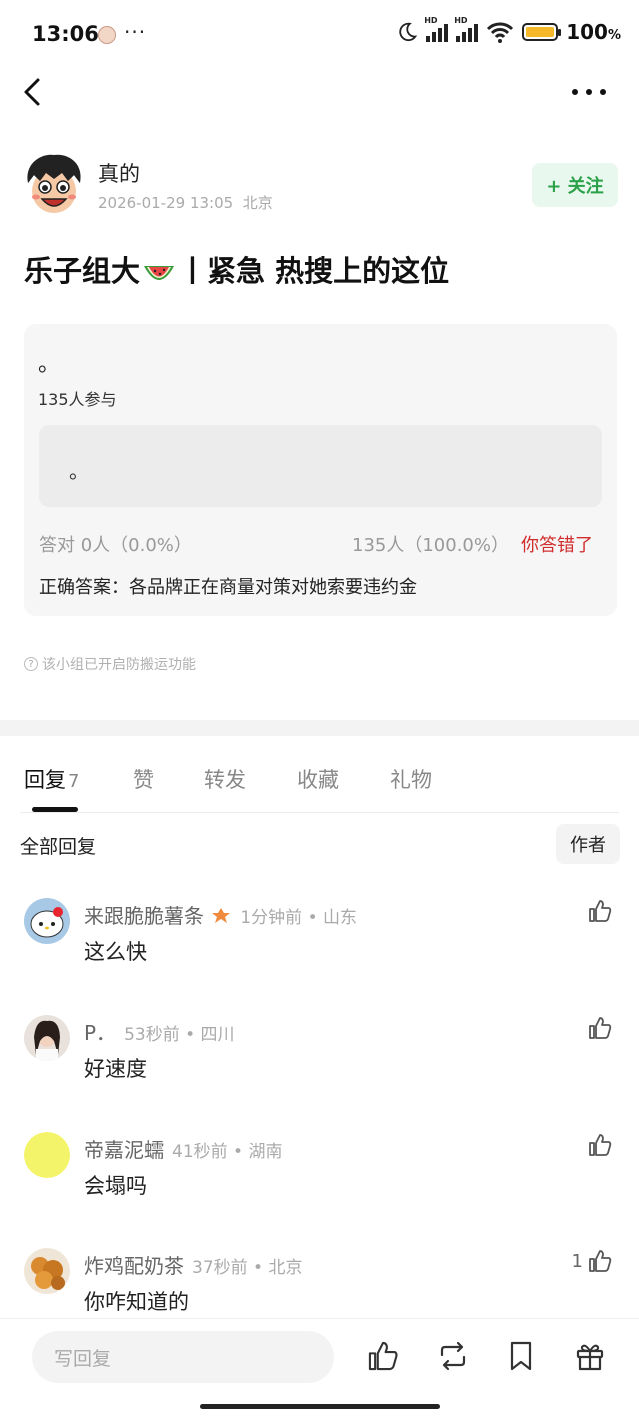  Describe the element at coordinates (320, 466) in the screenshot. I see `quiz-option: 。` at that location.